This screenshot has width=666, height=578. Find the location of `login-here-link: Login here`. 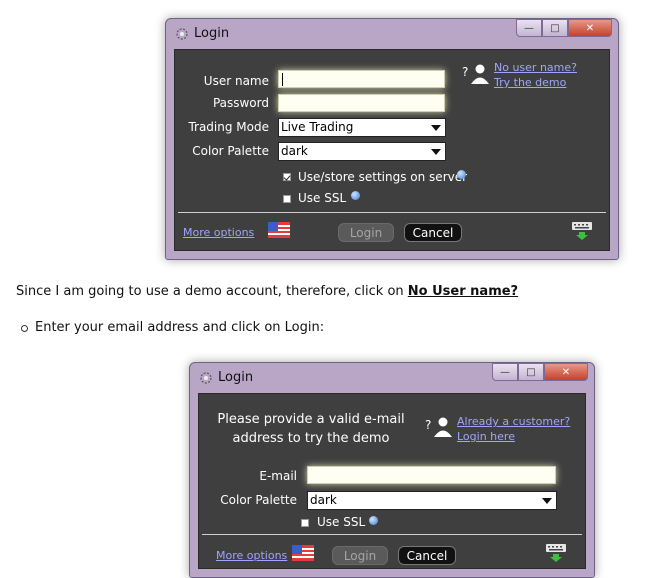

login-here-link: Login here is located at coordinates (486, 436).